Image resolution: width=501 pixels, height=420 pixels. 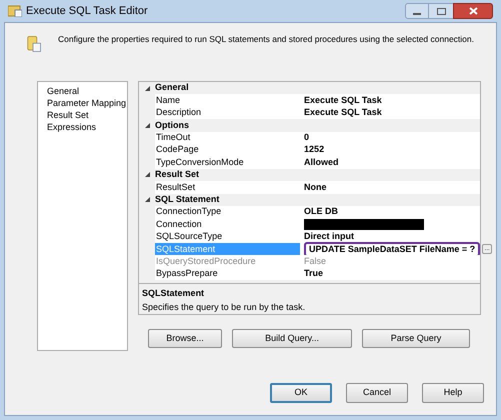 I want to click on property-name: TimeOut, so click(x=227, y=138).